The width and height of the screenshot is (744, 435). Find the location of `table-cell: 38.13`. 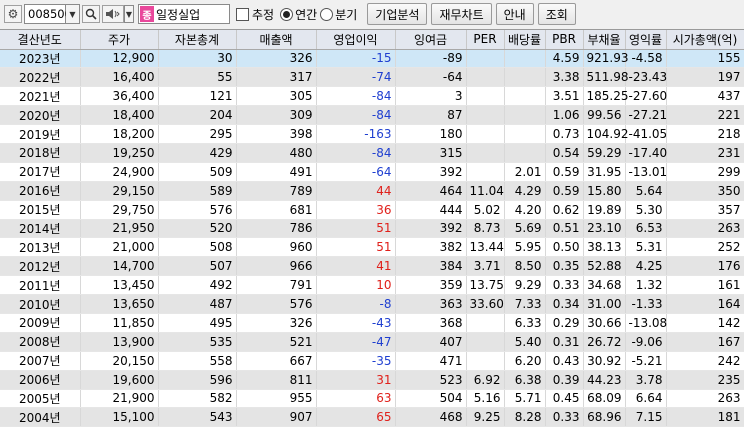

table-cell: 38.13 is located at coordinates (604, 247).